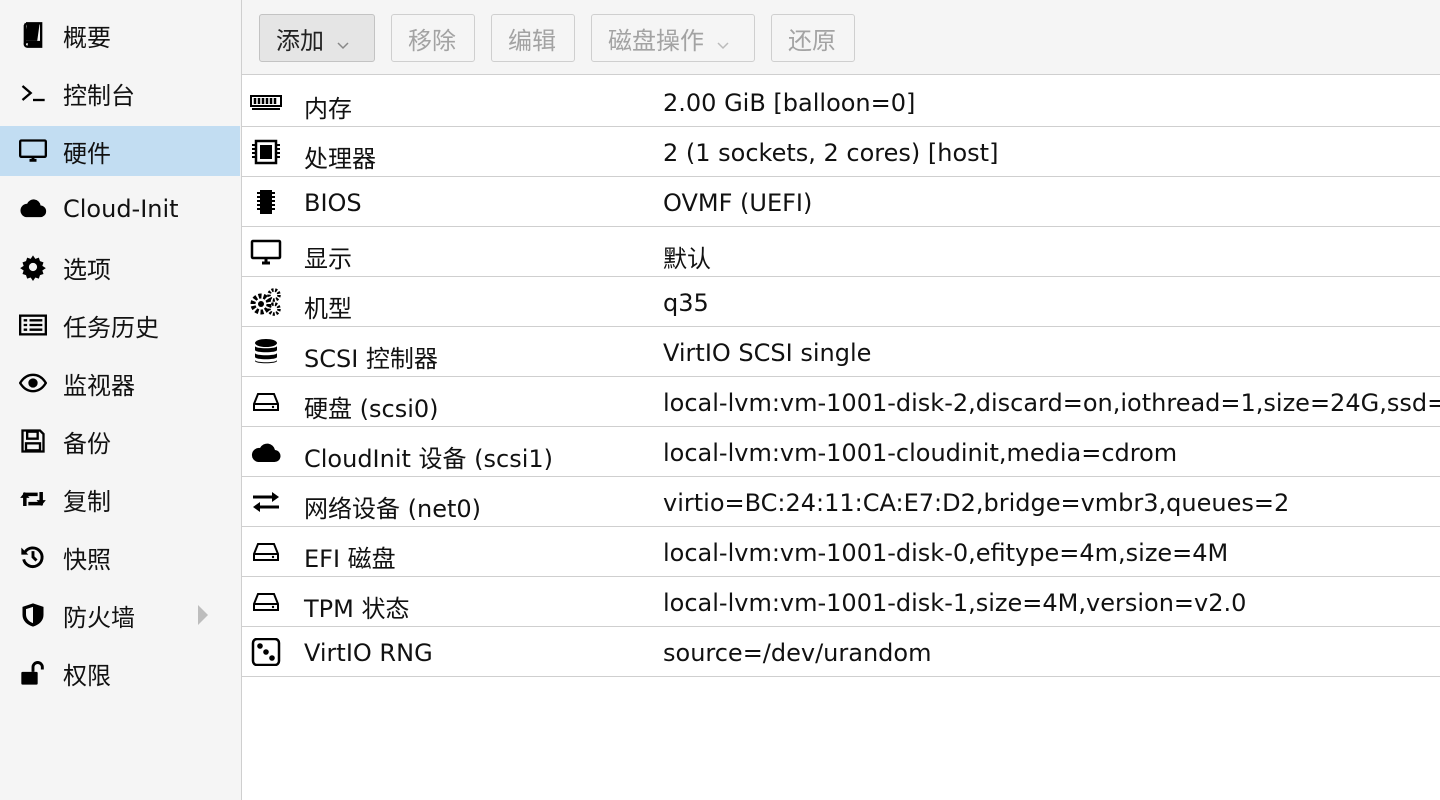 Image resolution: width=1440 pixels, height=800 pixels. Describe the element at coordinates (33, 93) in the screenshot. I see `terminal-icon` at that location.